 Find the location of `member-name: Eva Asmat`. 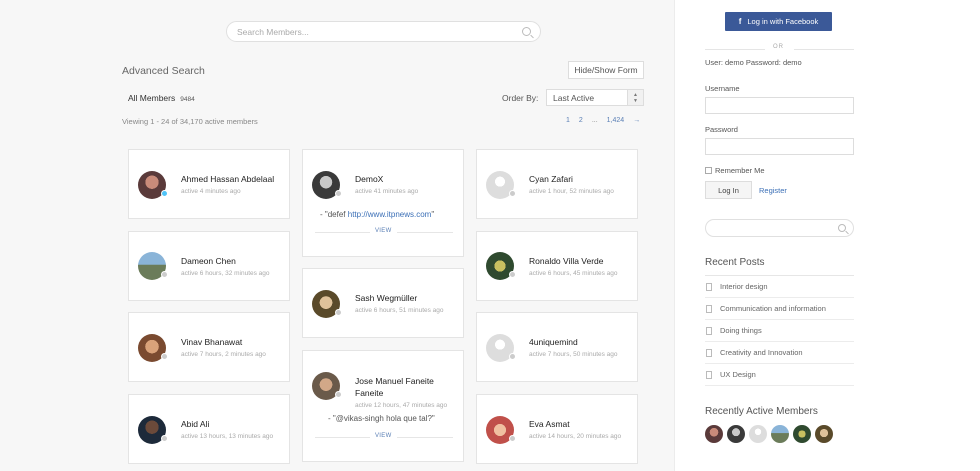

member-name: Eva Asmat is located at coordinates (549, 424).